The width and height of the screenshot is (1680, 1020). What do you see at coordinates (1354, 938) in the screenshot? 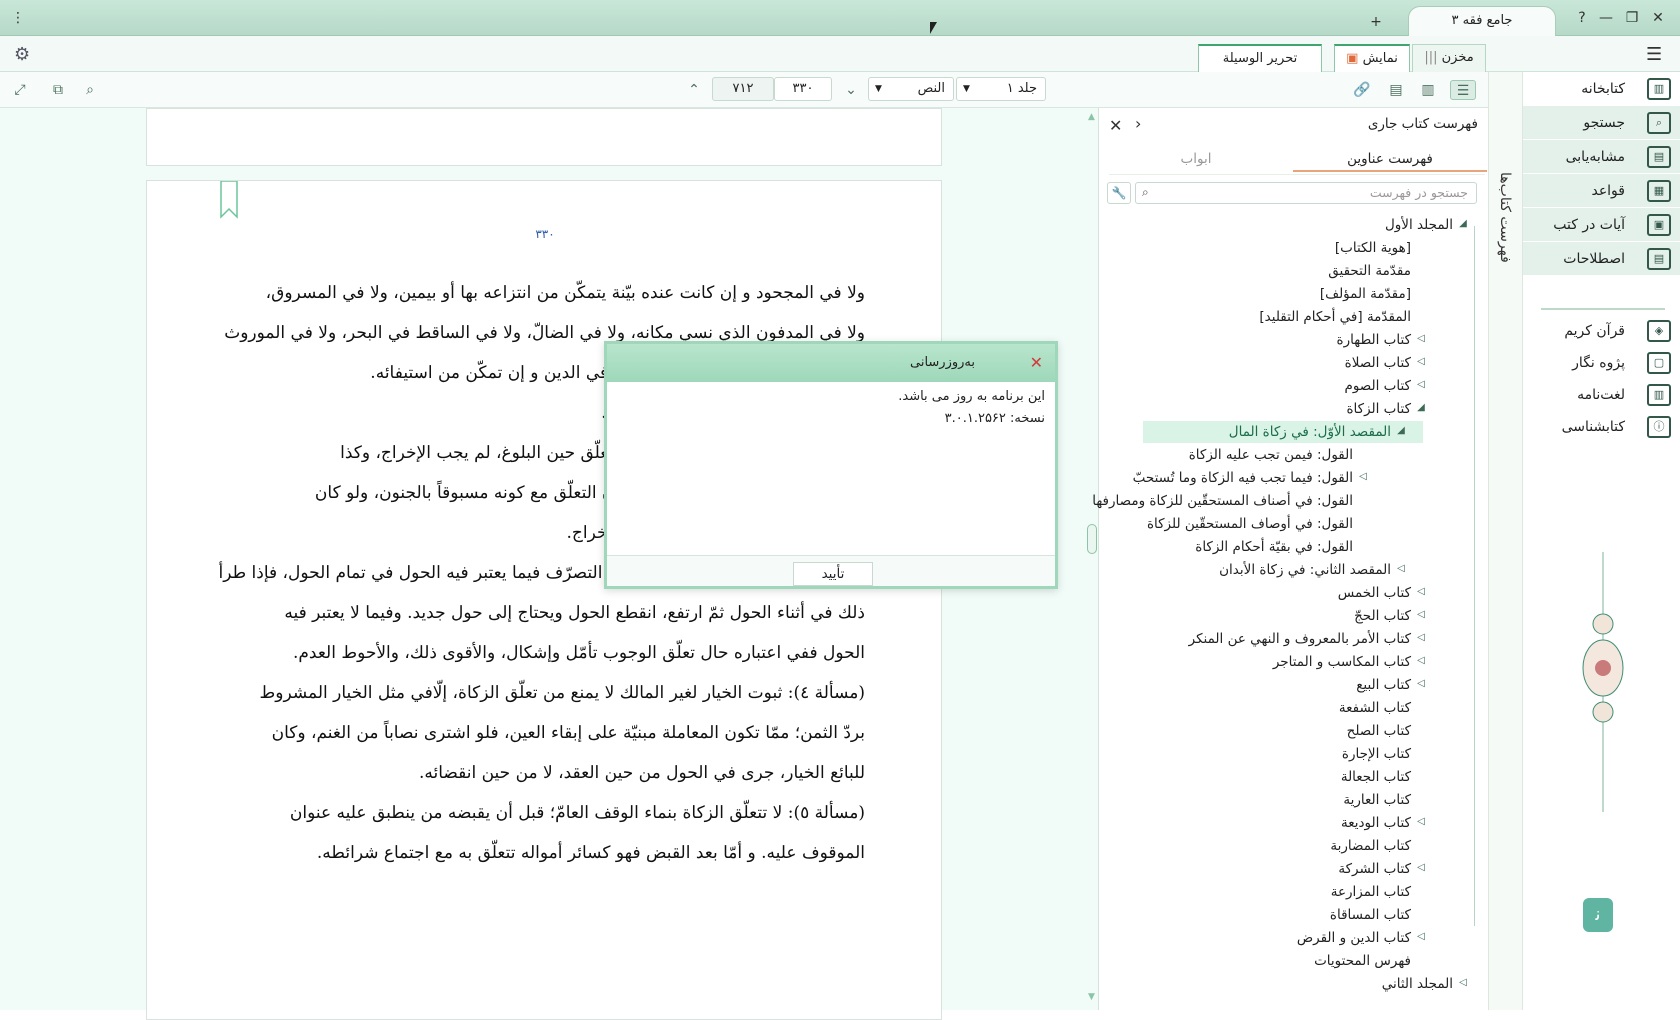
I see `toc-entry: كتاب الدين و القرض` at bounding box center [1354, 938].